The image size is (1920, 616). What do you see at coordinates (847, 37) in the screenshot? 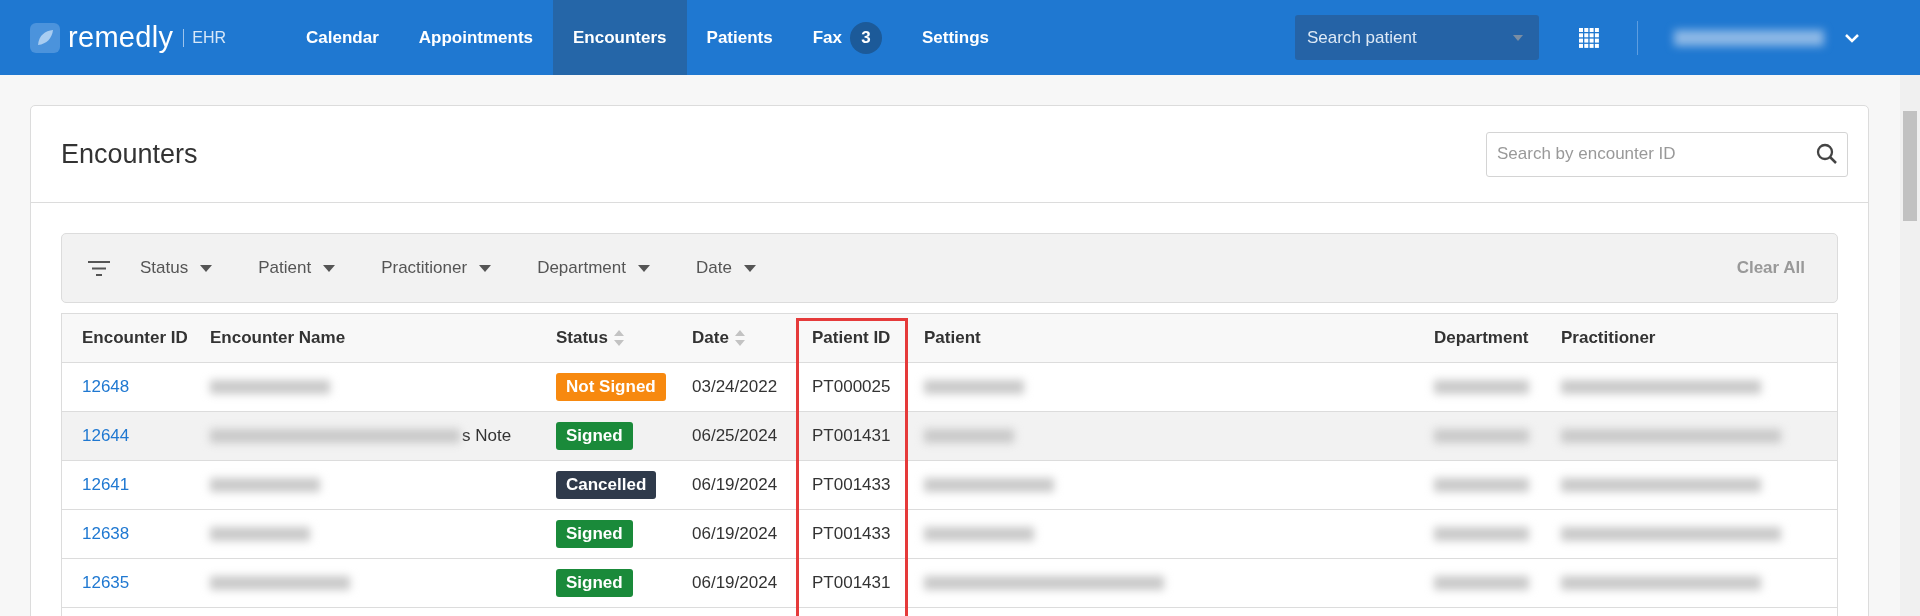
I see `nav-tab: Fax 3` at bounding box center [847, 37].